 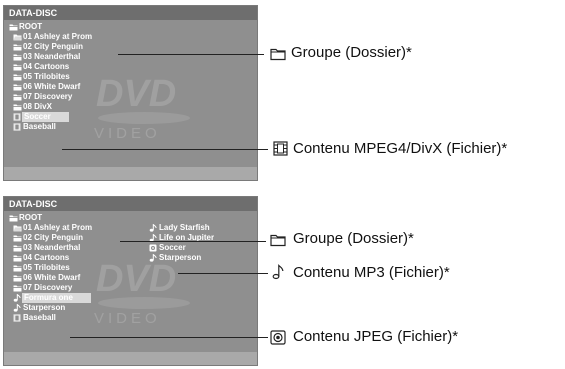 I want to click on list-item-label: 08 DivX, so click(x=37, y=106).